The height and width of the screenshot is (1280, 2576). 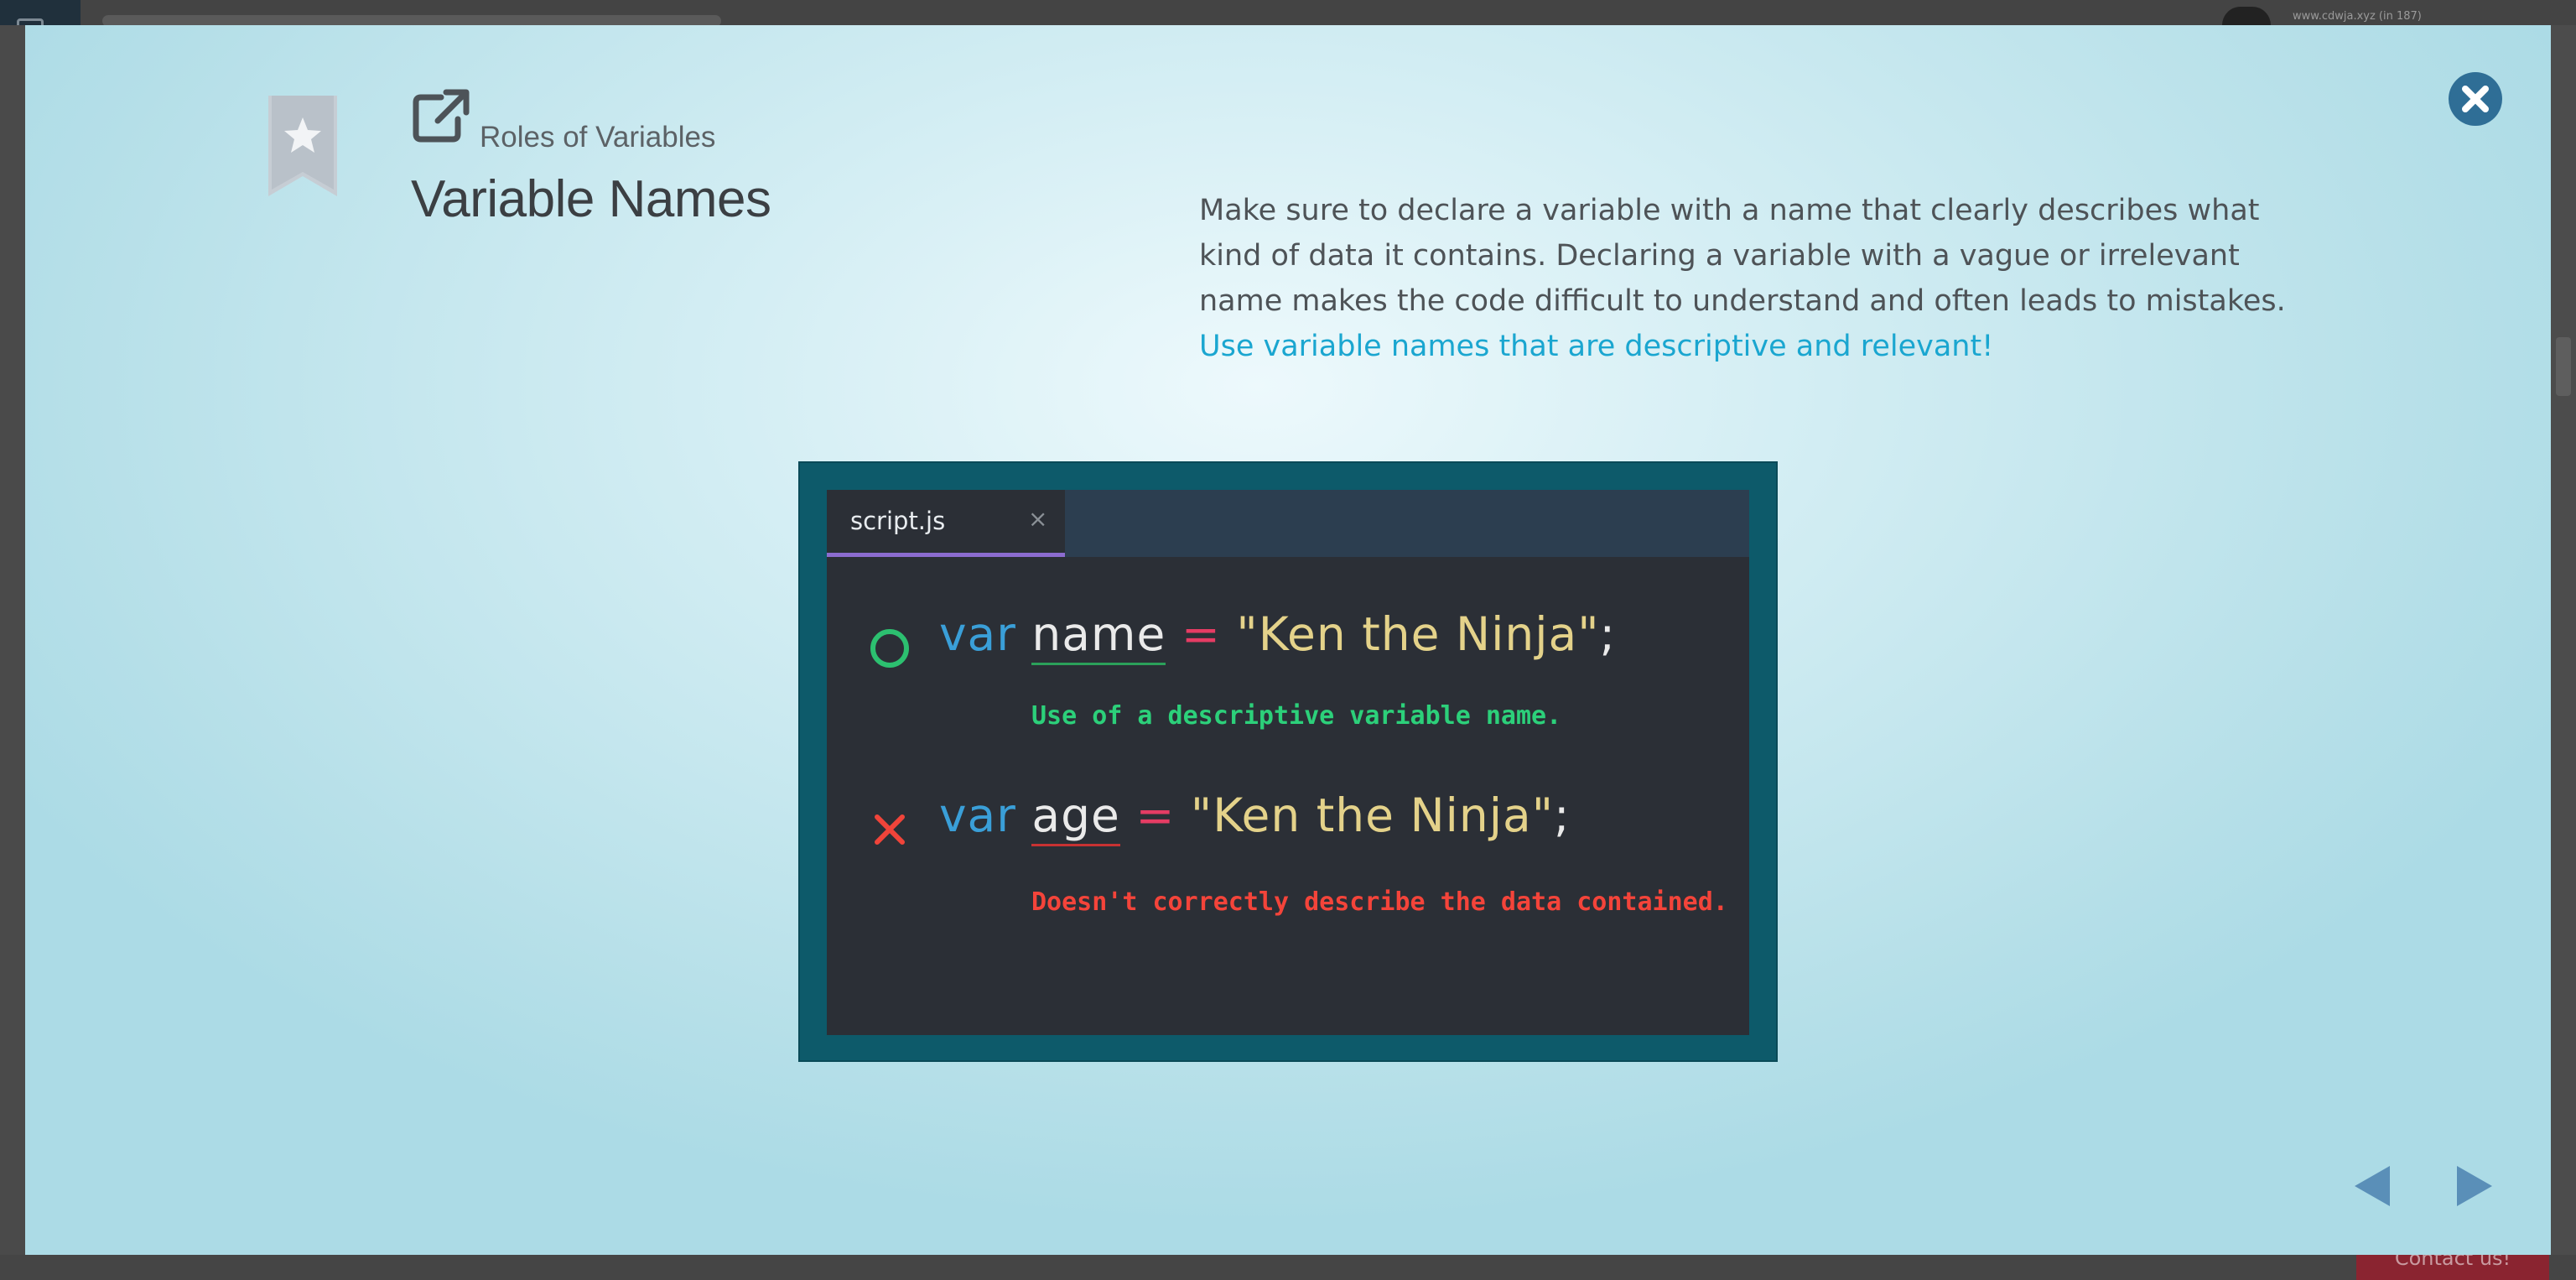 I want to click on bookmark-star-icon, so click(x=302, y=146).